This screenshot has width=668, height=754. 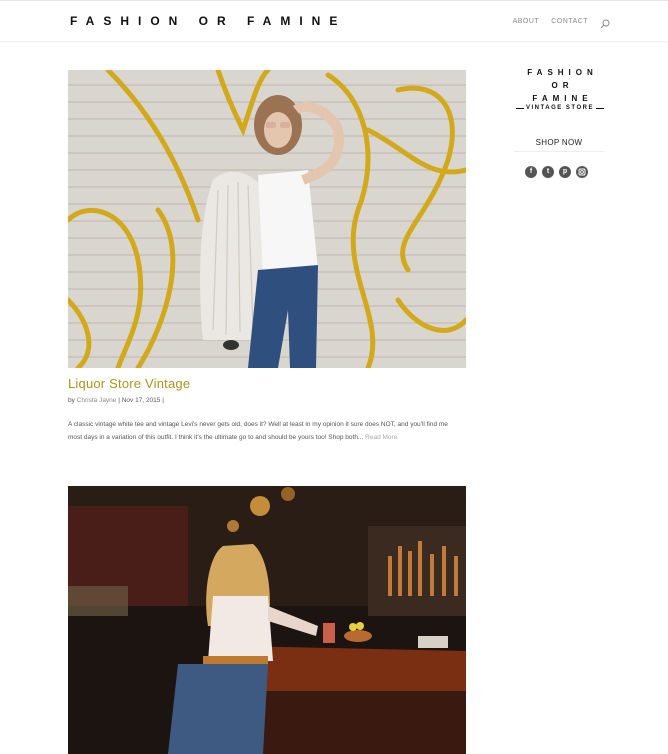 I want to click on social-icons: f t p, so click(x=556, y=172).